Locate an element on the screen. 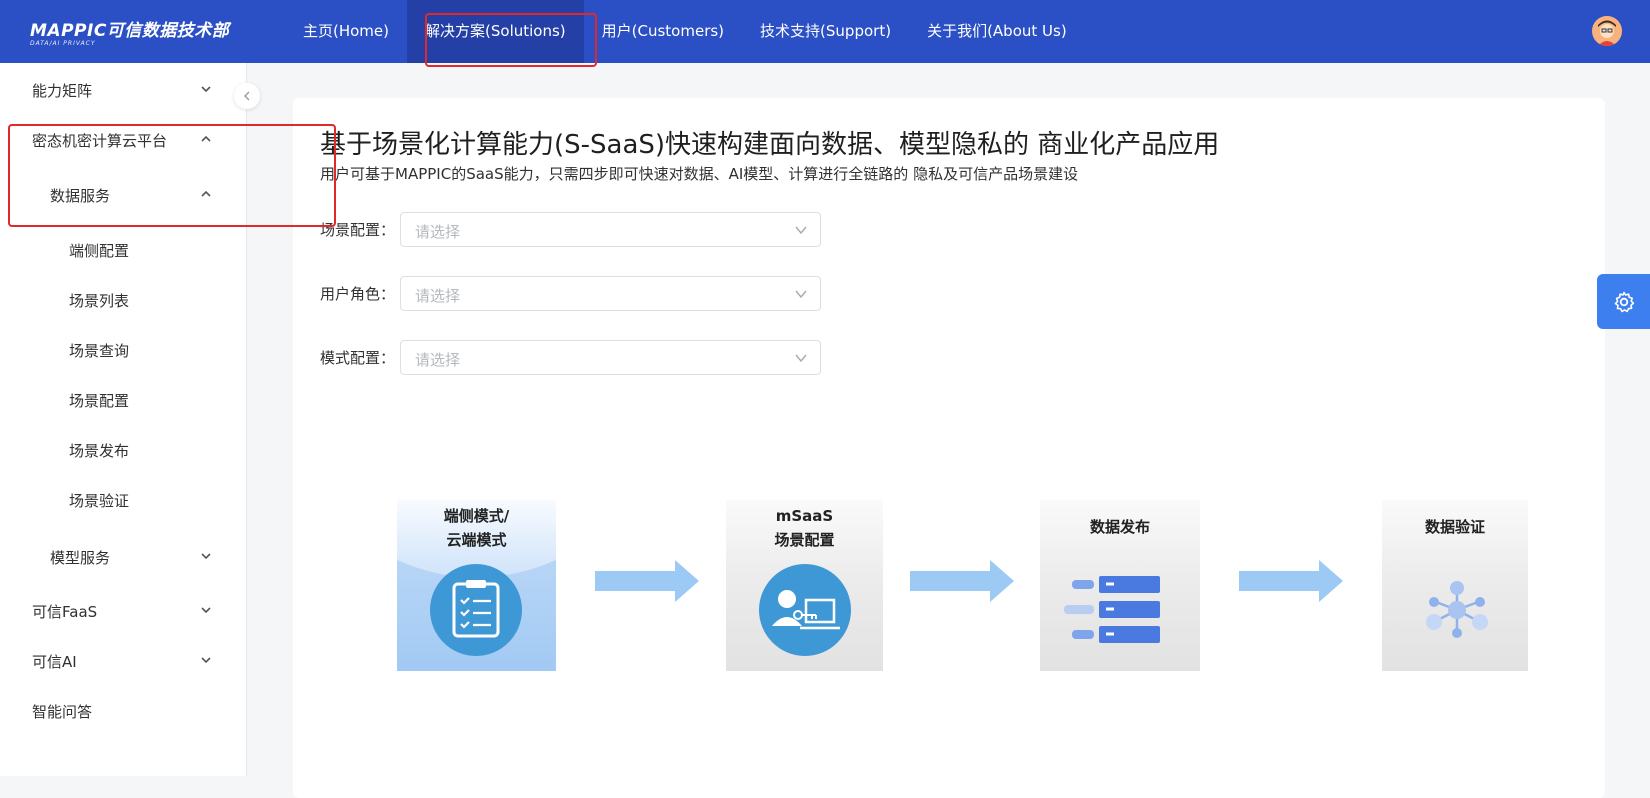  sidebar-label: 智能问答 is located at coordinates (62, 711).